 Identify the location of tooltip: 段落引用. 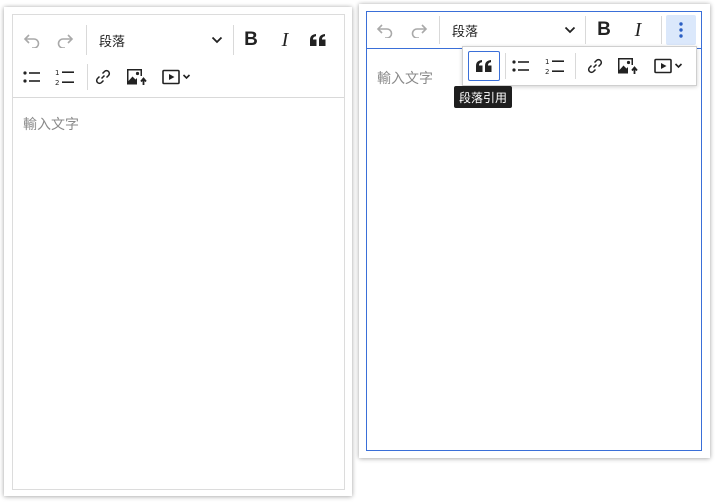
(483, 97).